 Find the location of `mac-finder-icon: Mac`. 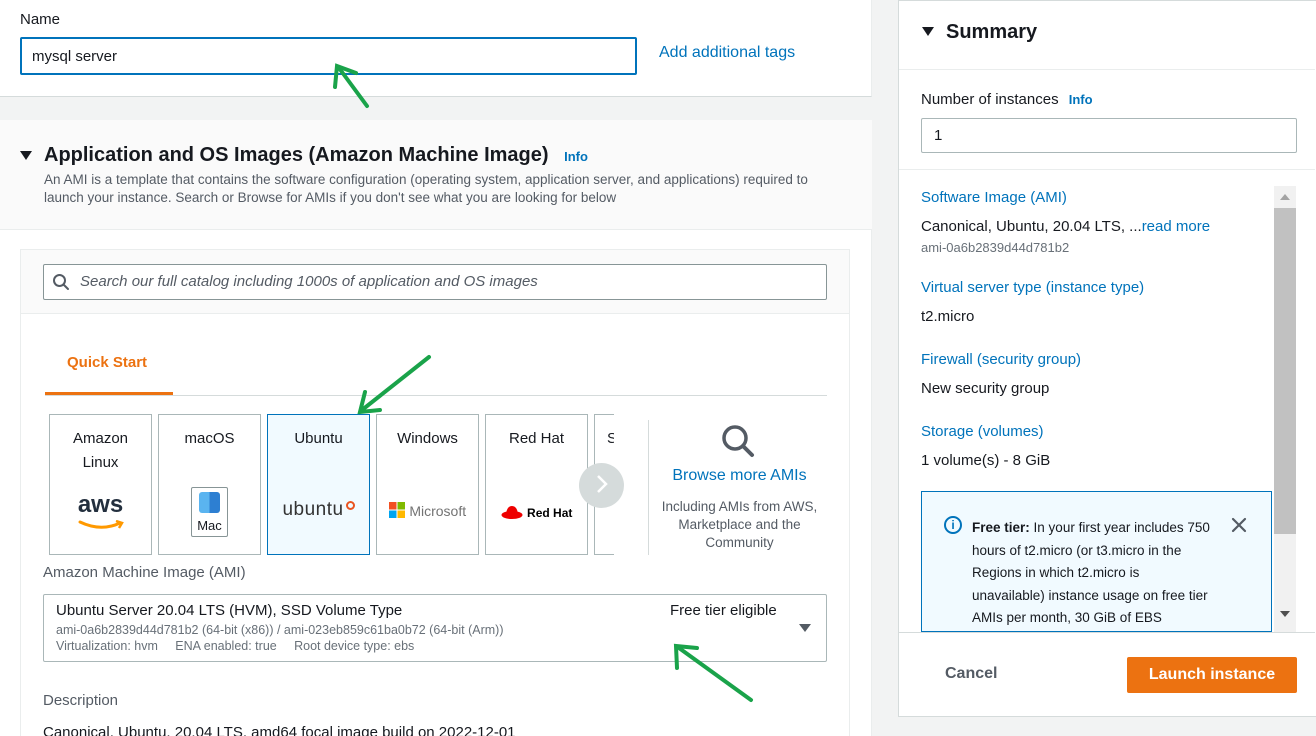

mac-finder-icon: Mac is located at coordinates (209, 514).